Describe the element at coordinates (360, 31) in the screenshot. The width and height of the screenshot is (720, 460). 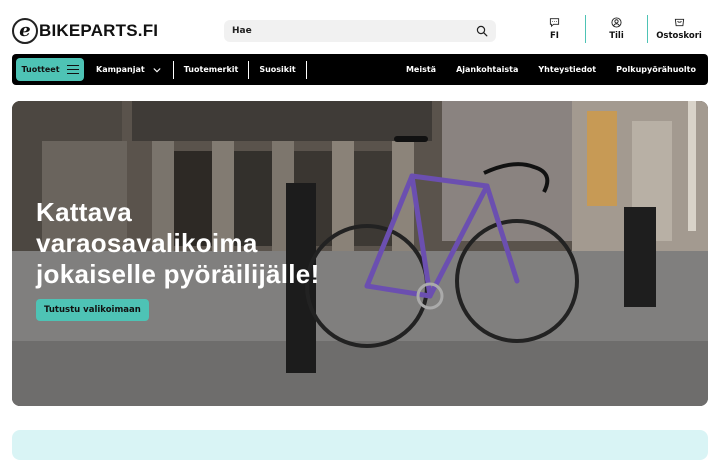
I see `search-input: Hae` at that location.